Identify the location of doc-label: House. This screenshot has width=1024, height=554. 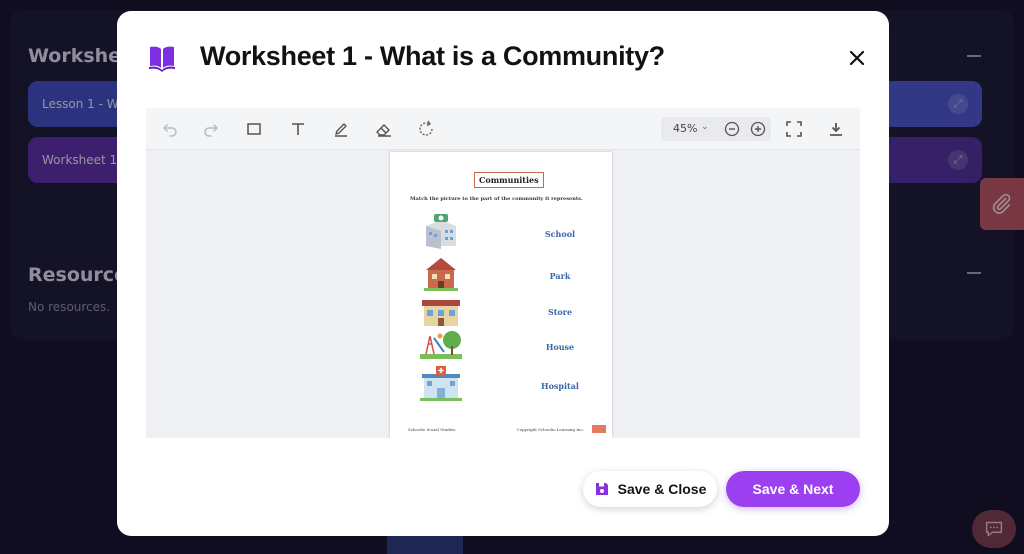
(560, 347).